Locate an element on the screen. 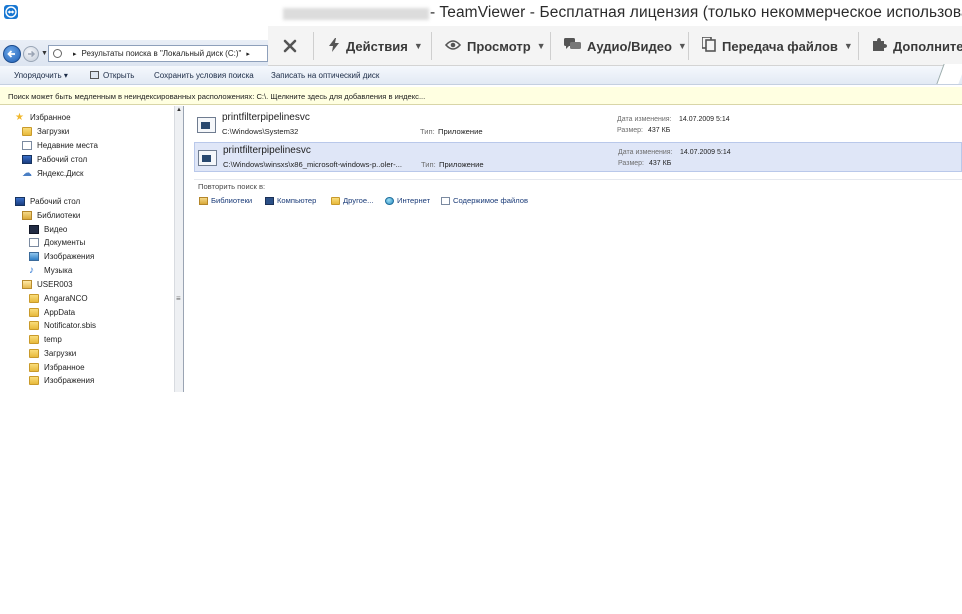 This screenshot has width=962, height=614. history-dropdown-button: ▼ is located at coordinates (44, 53).